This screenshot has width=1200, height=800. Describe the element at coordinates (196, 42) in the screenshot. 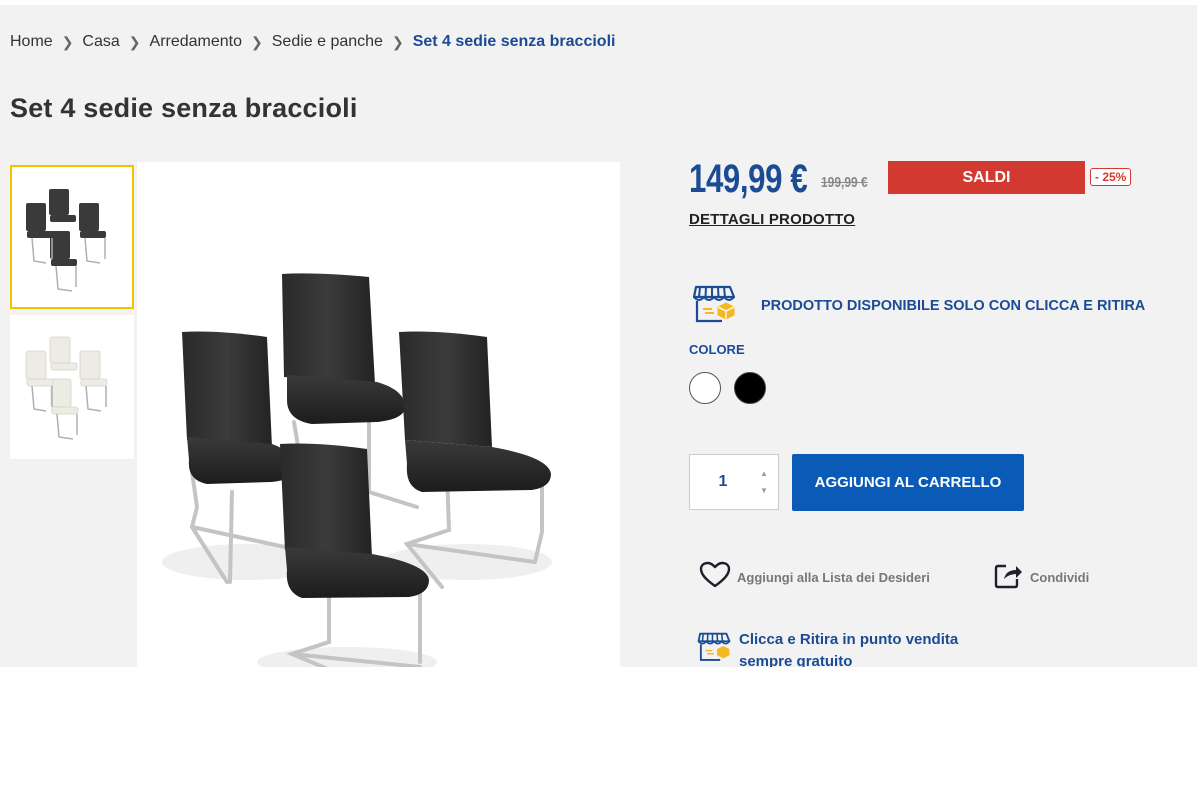

I see `breadcrumb-arredamento: Arredamento` at that location.